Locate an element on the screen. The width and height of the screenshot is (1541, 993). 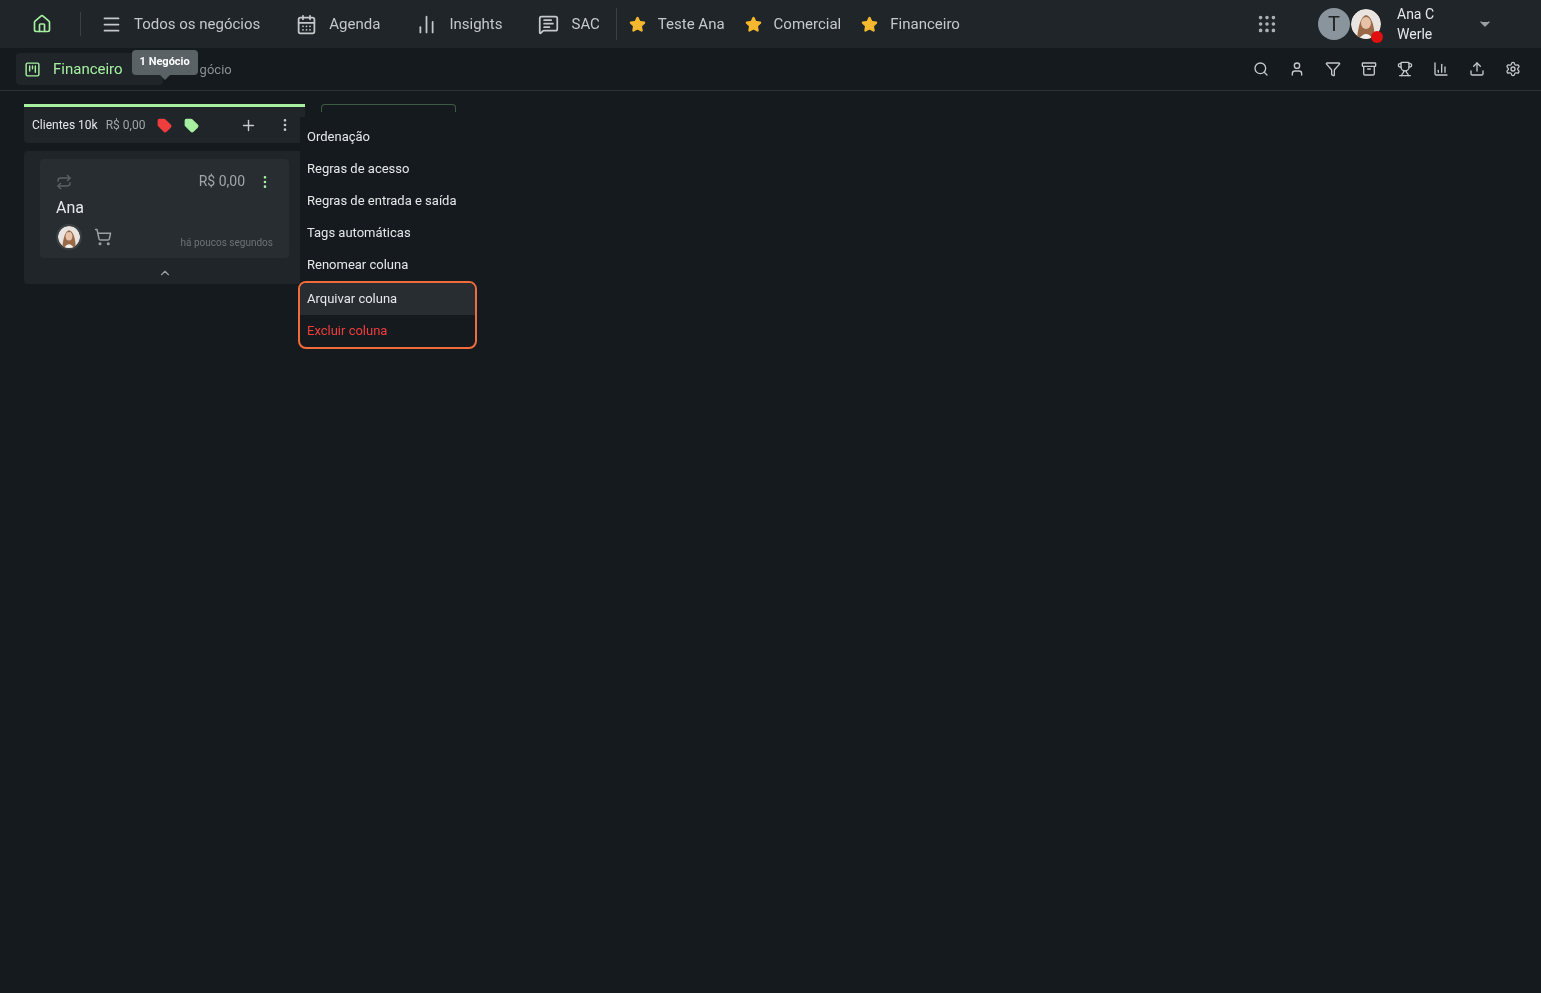
nav-link: Todos os negócios is located at coordinates (181, 24).